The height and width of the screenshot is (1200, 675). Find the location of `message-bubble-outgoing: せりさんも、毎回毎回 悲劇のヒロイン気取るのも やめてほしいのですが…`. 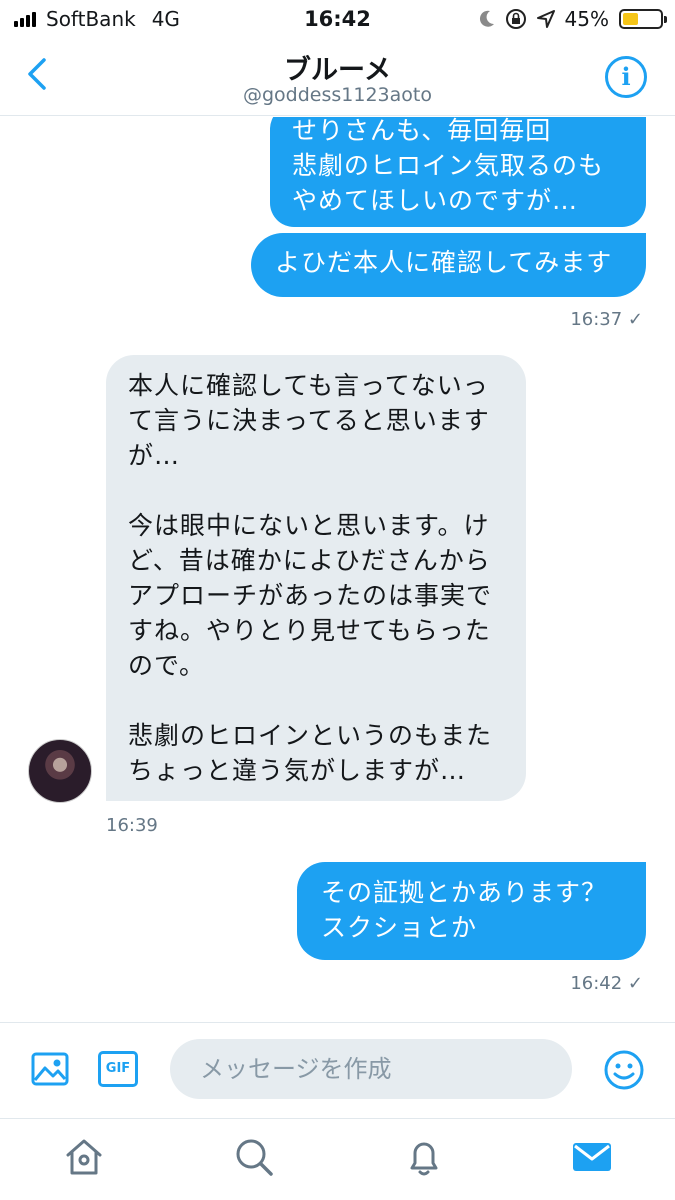

message-bubble-outgoing: せりさんも、毎回毎回 悲劇のヒロイン気取るのも やめてほしいのですが… is located at coordinates (458, 172).